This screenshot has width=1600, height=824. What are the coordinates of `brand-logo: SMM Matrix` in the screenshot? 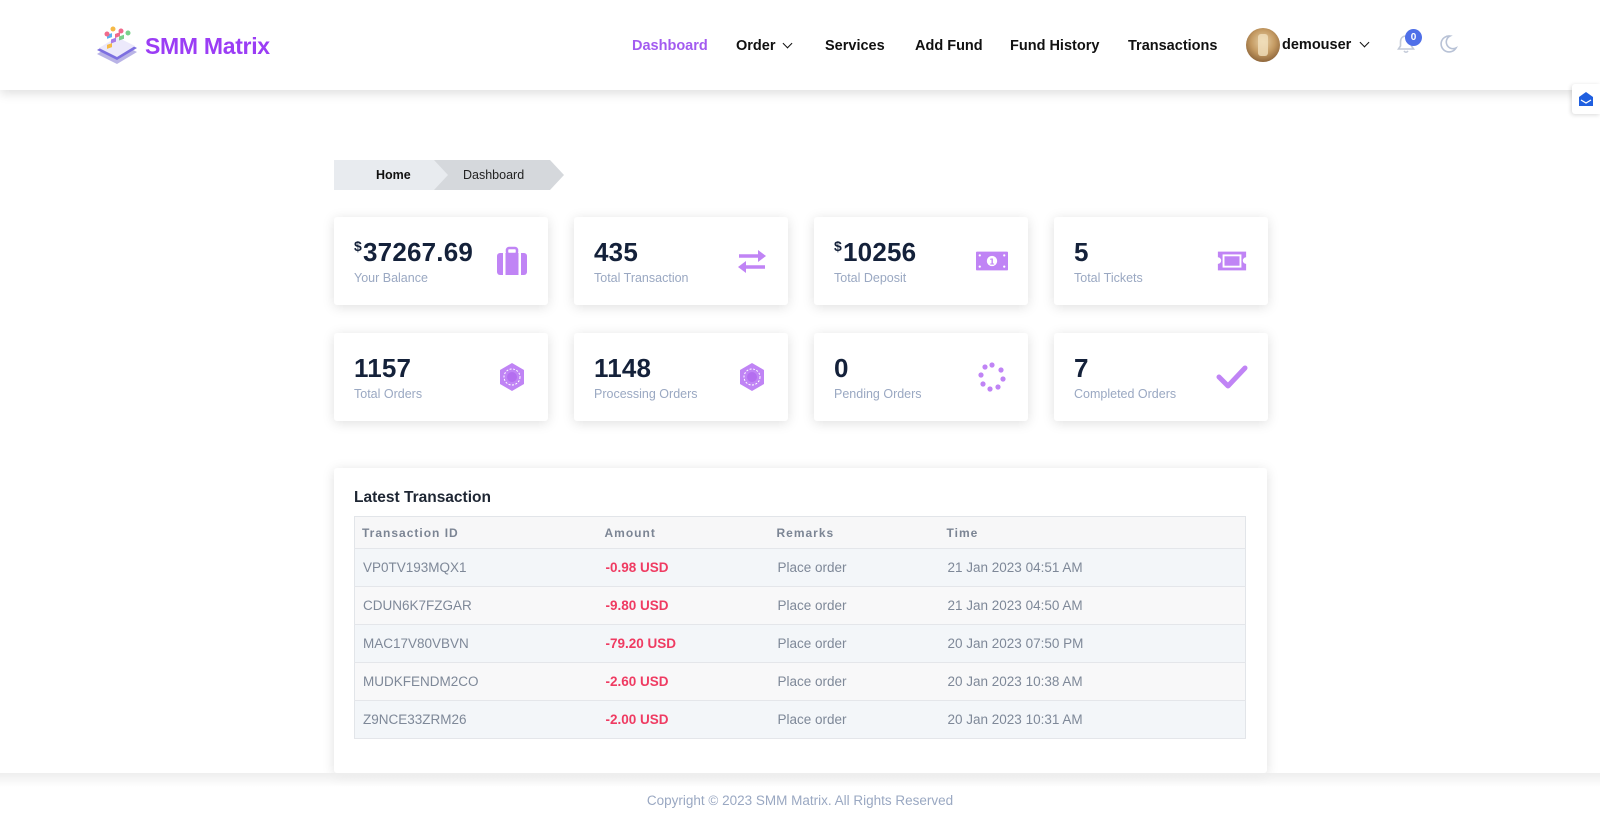 It's located at (181, 46).